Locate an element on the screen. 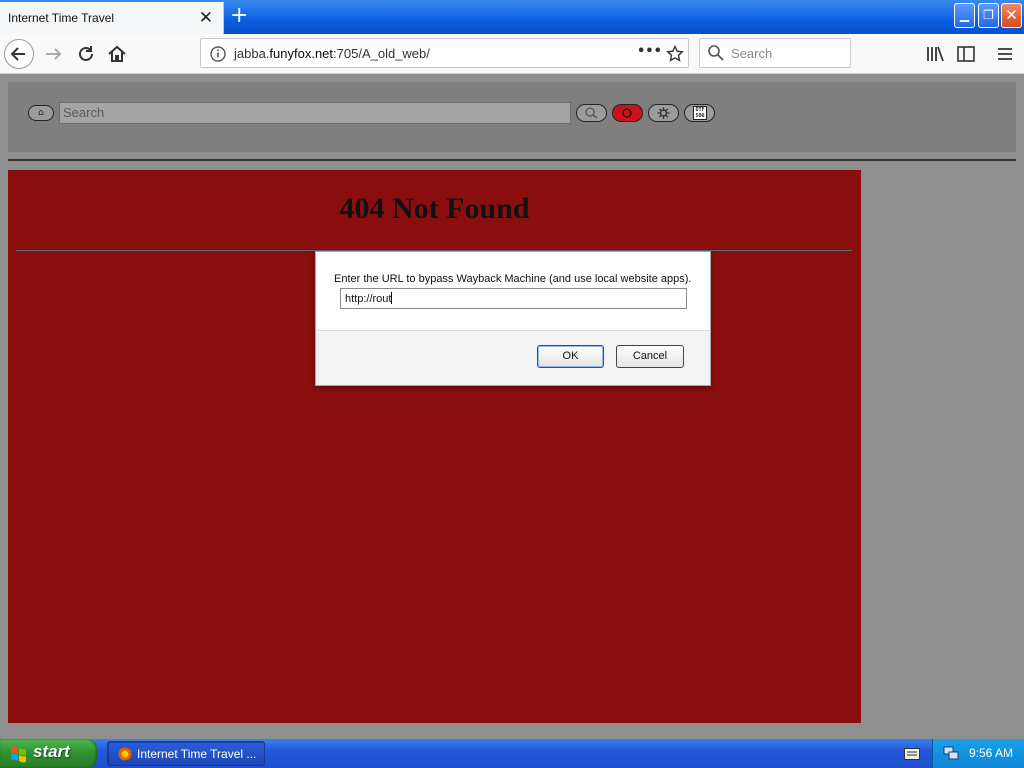 This screenshot has height=768, width=1024. red-search-icon is located at coordinates (627, 113).